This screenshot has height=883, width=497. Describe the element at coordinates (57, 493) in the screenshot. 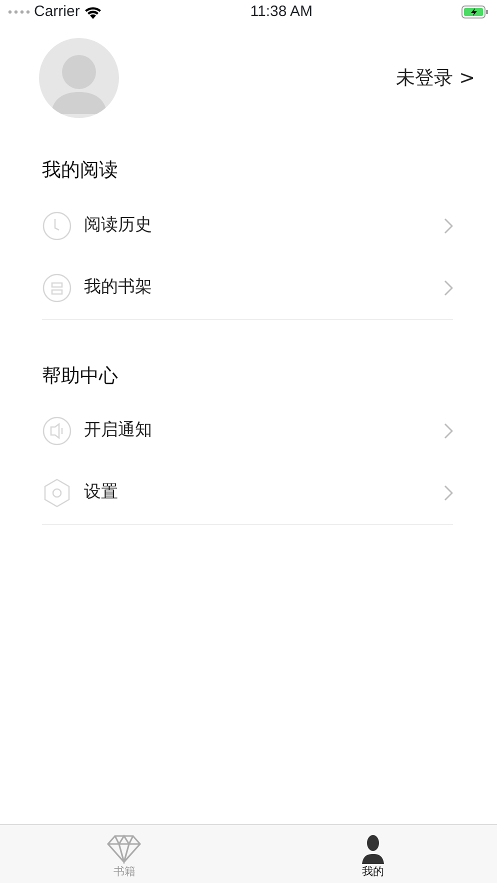

I see `hexagon-icon` at that location.